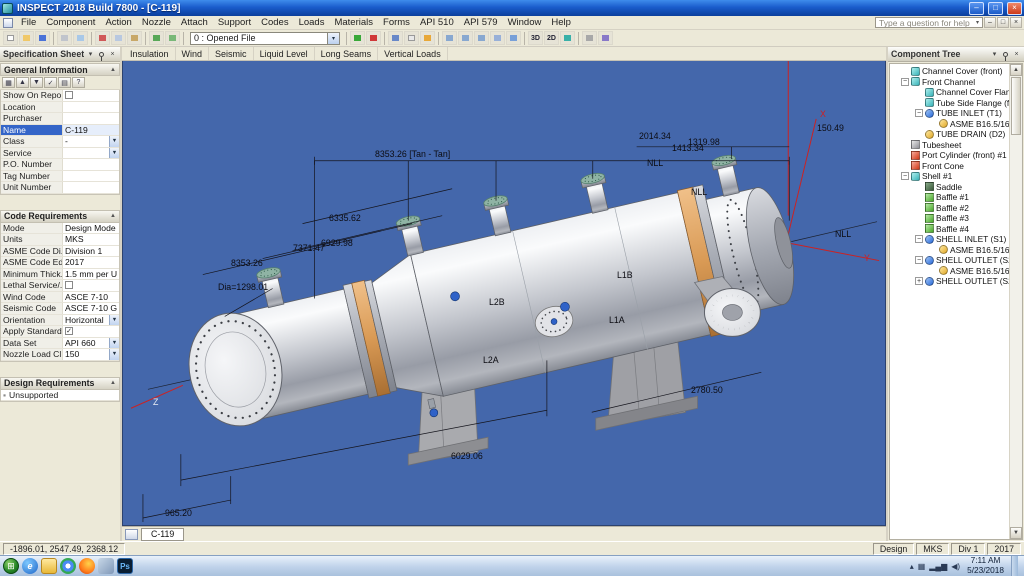 This screenshot has width=1024, height=576. I want to click on doc-minimize-button: –, so click(990, 22).